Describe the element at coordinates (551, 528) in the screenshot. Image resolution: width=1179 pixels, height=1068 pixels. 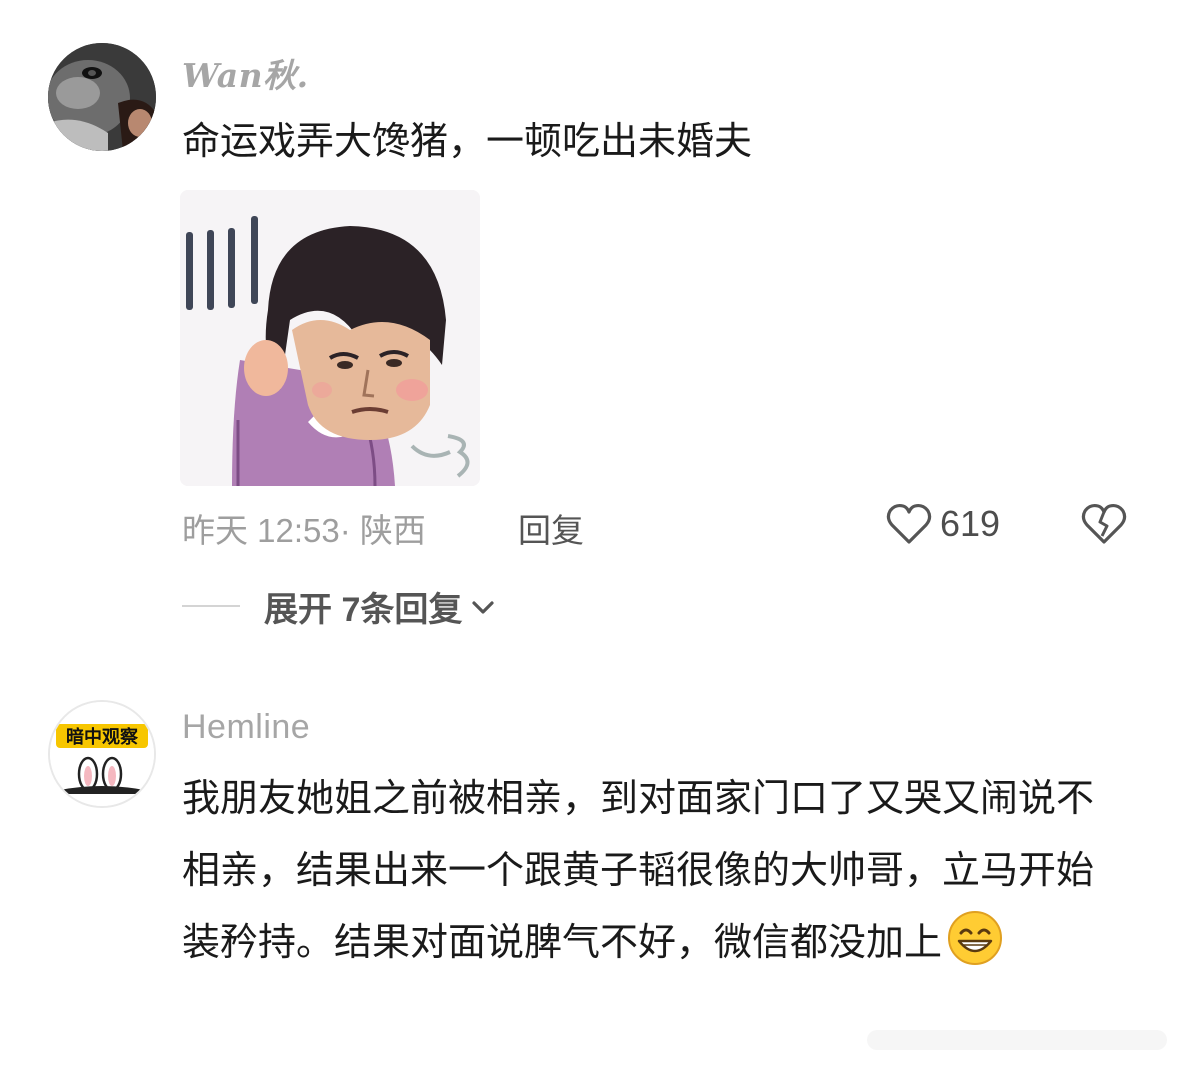
I see `reply-button: 回复` at that location.